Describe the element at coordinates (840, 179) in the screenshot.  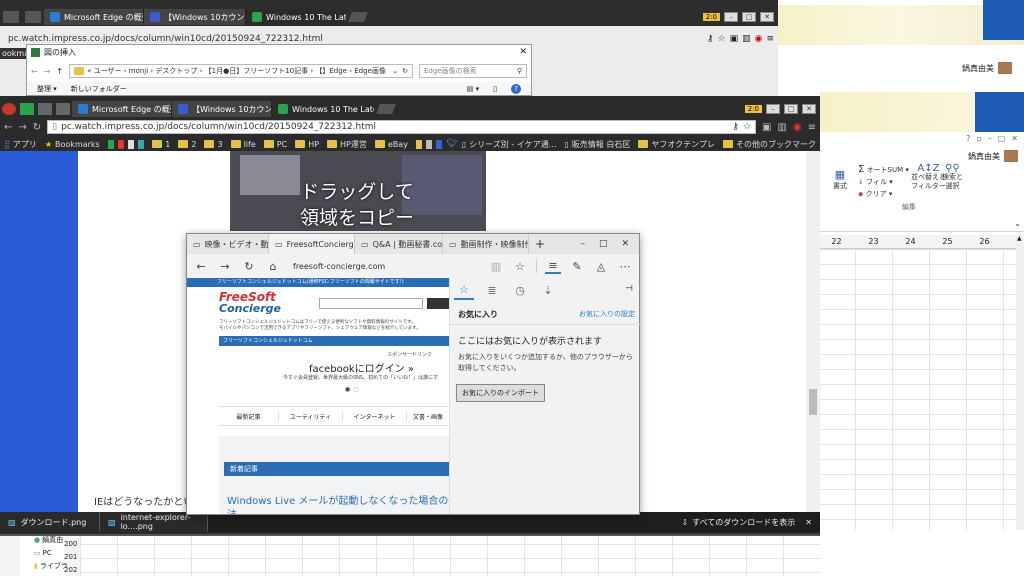
I see `format-button: ▦ 書式` at that location.